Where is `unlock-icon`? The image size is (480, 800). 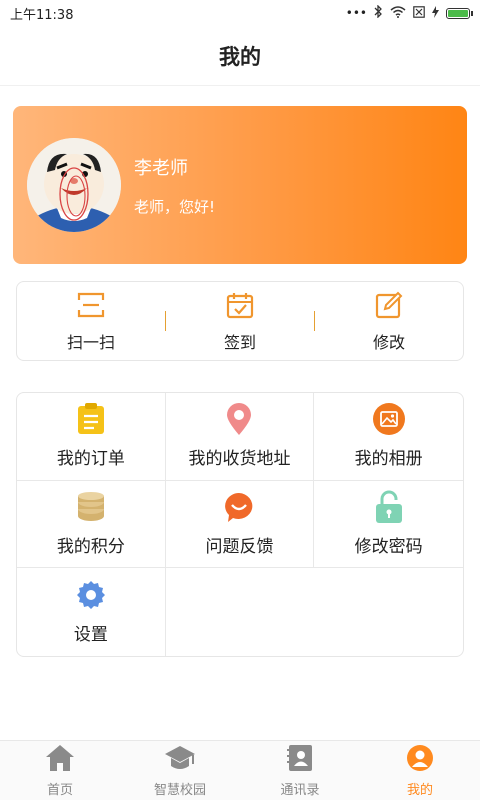 unlock-icon is located at coordinates (389, 506).